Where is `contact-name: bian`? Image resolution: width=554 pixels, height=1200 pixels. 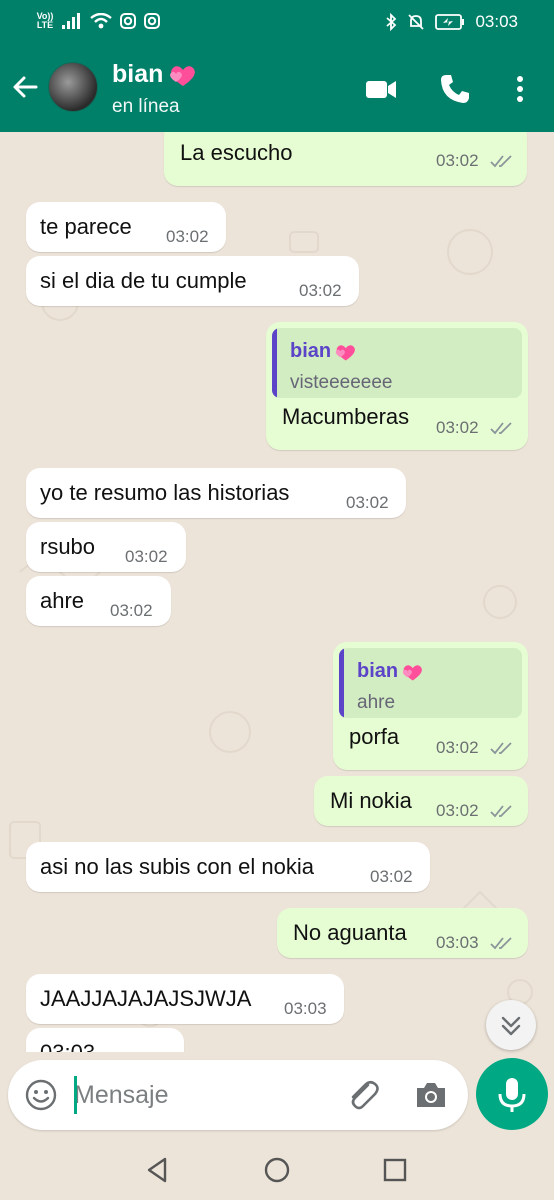 contact-name: bian is located at coordinates (154, 74).